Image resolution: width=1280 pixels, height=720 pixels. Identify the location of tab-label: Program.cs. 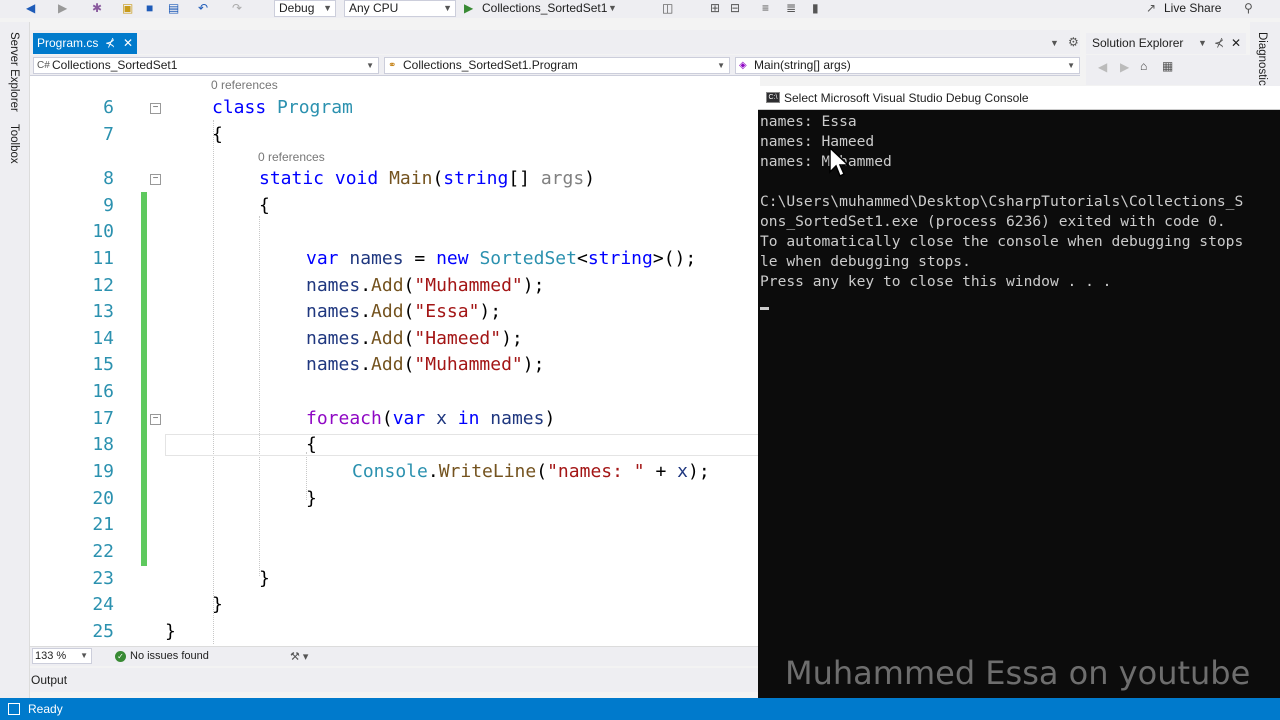
(68, 43).